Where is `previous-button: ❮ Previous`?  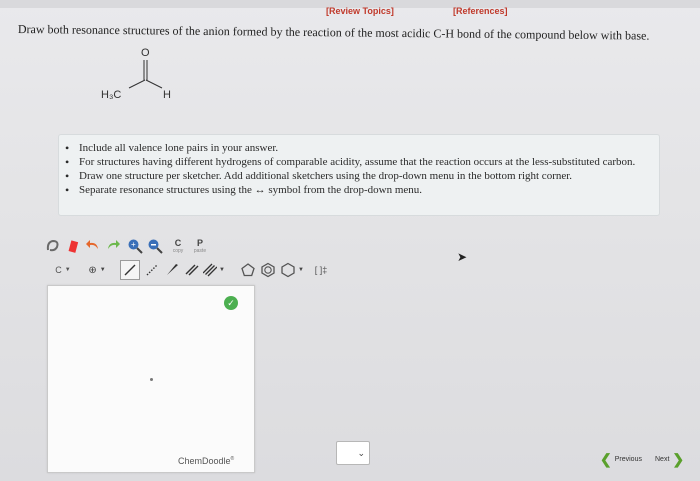 previous-button: ❮ Previous is located at coordinates (621, 459).